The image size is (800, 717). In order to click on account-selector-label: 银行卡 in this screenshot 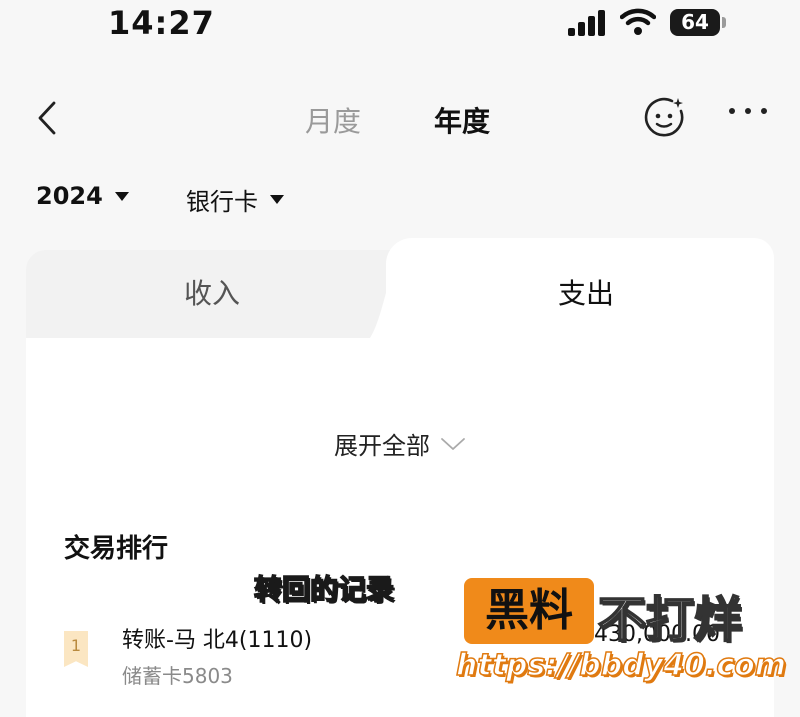, I will do `click(222, 202)`.